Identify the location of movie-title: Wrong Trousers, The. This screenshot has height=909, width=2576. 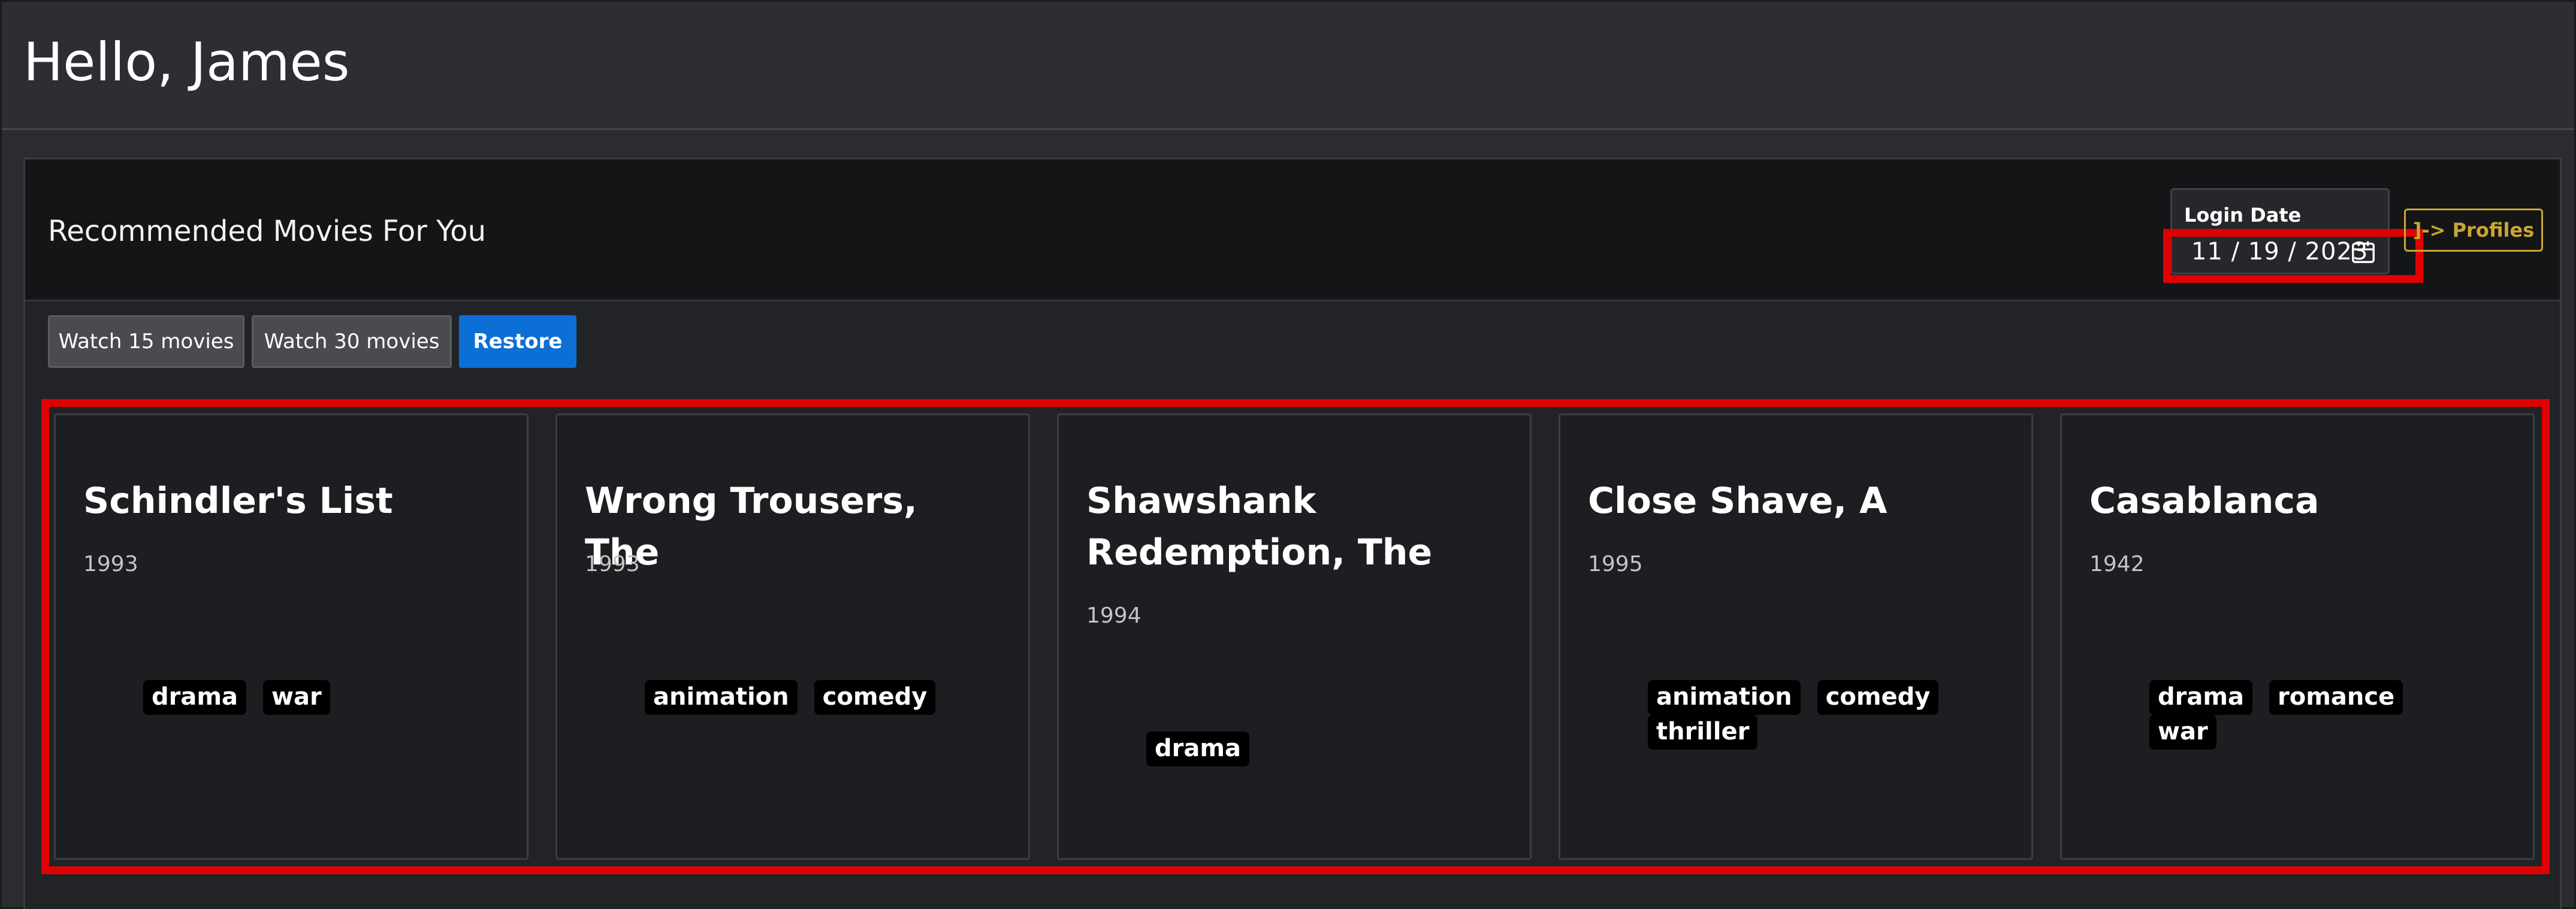
(751, 526).